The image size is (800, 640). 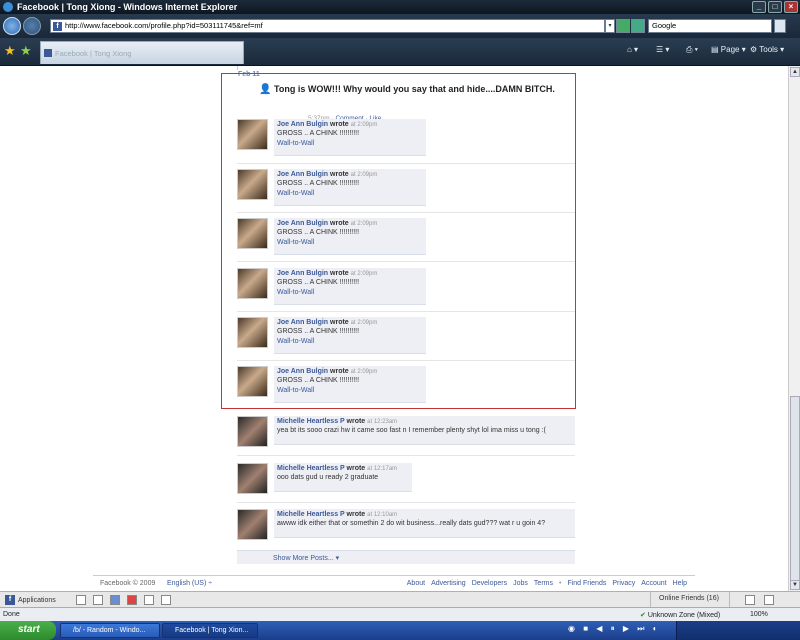 What do you see at coordinates (690, 600) in the screenshot?
I see `online-friends-button: Online Friends (16)` at bounding box center [690, 600].